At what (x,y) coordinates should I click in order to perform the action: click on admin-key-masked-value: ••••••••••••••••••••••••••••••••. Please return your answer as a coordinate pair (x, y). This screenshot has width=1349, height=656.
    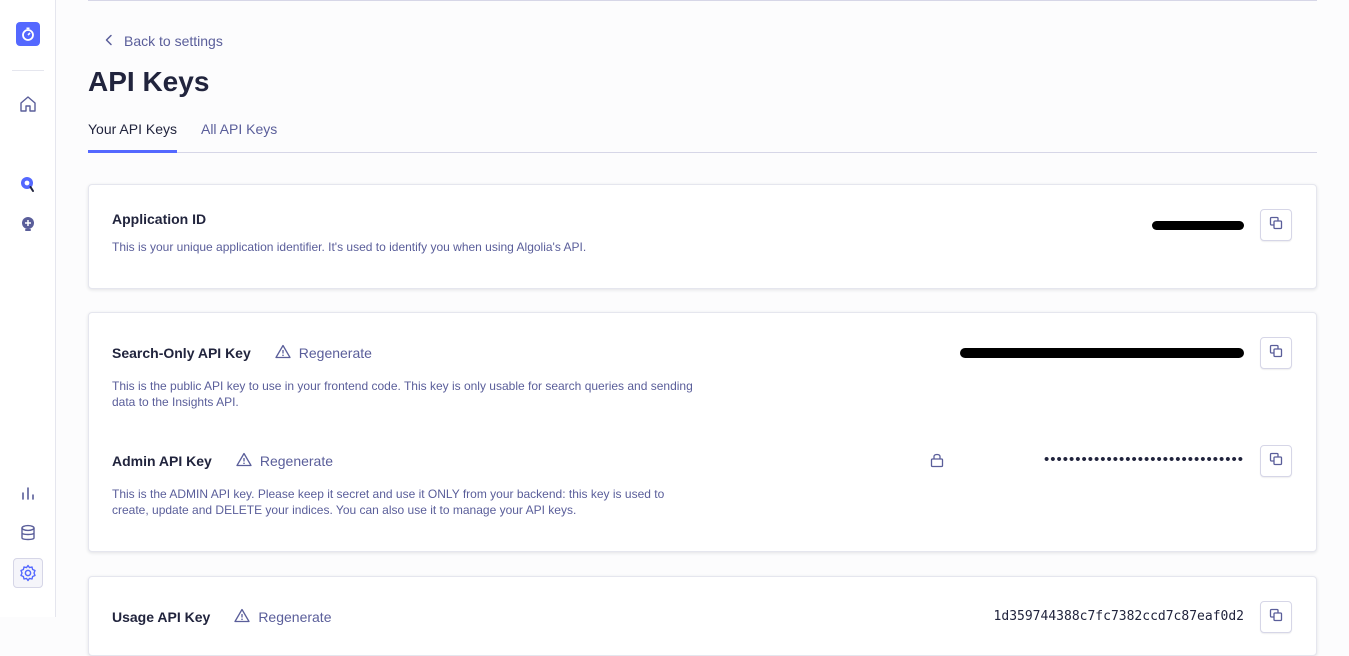
    Looking at the image, I should click on (1143, 459).